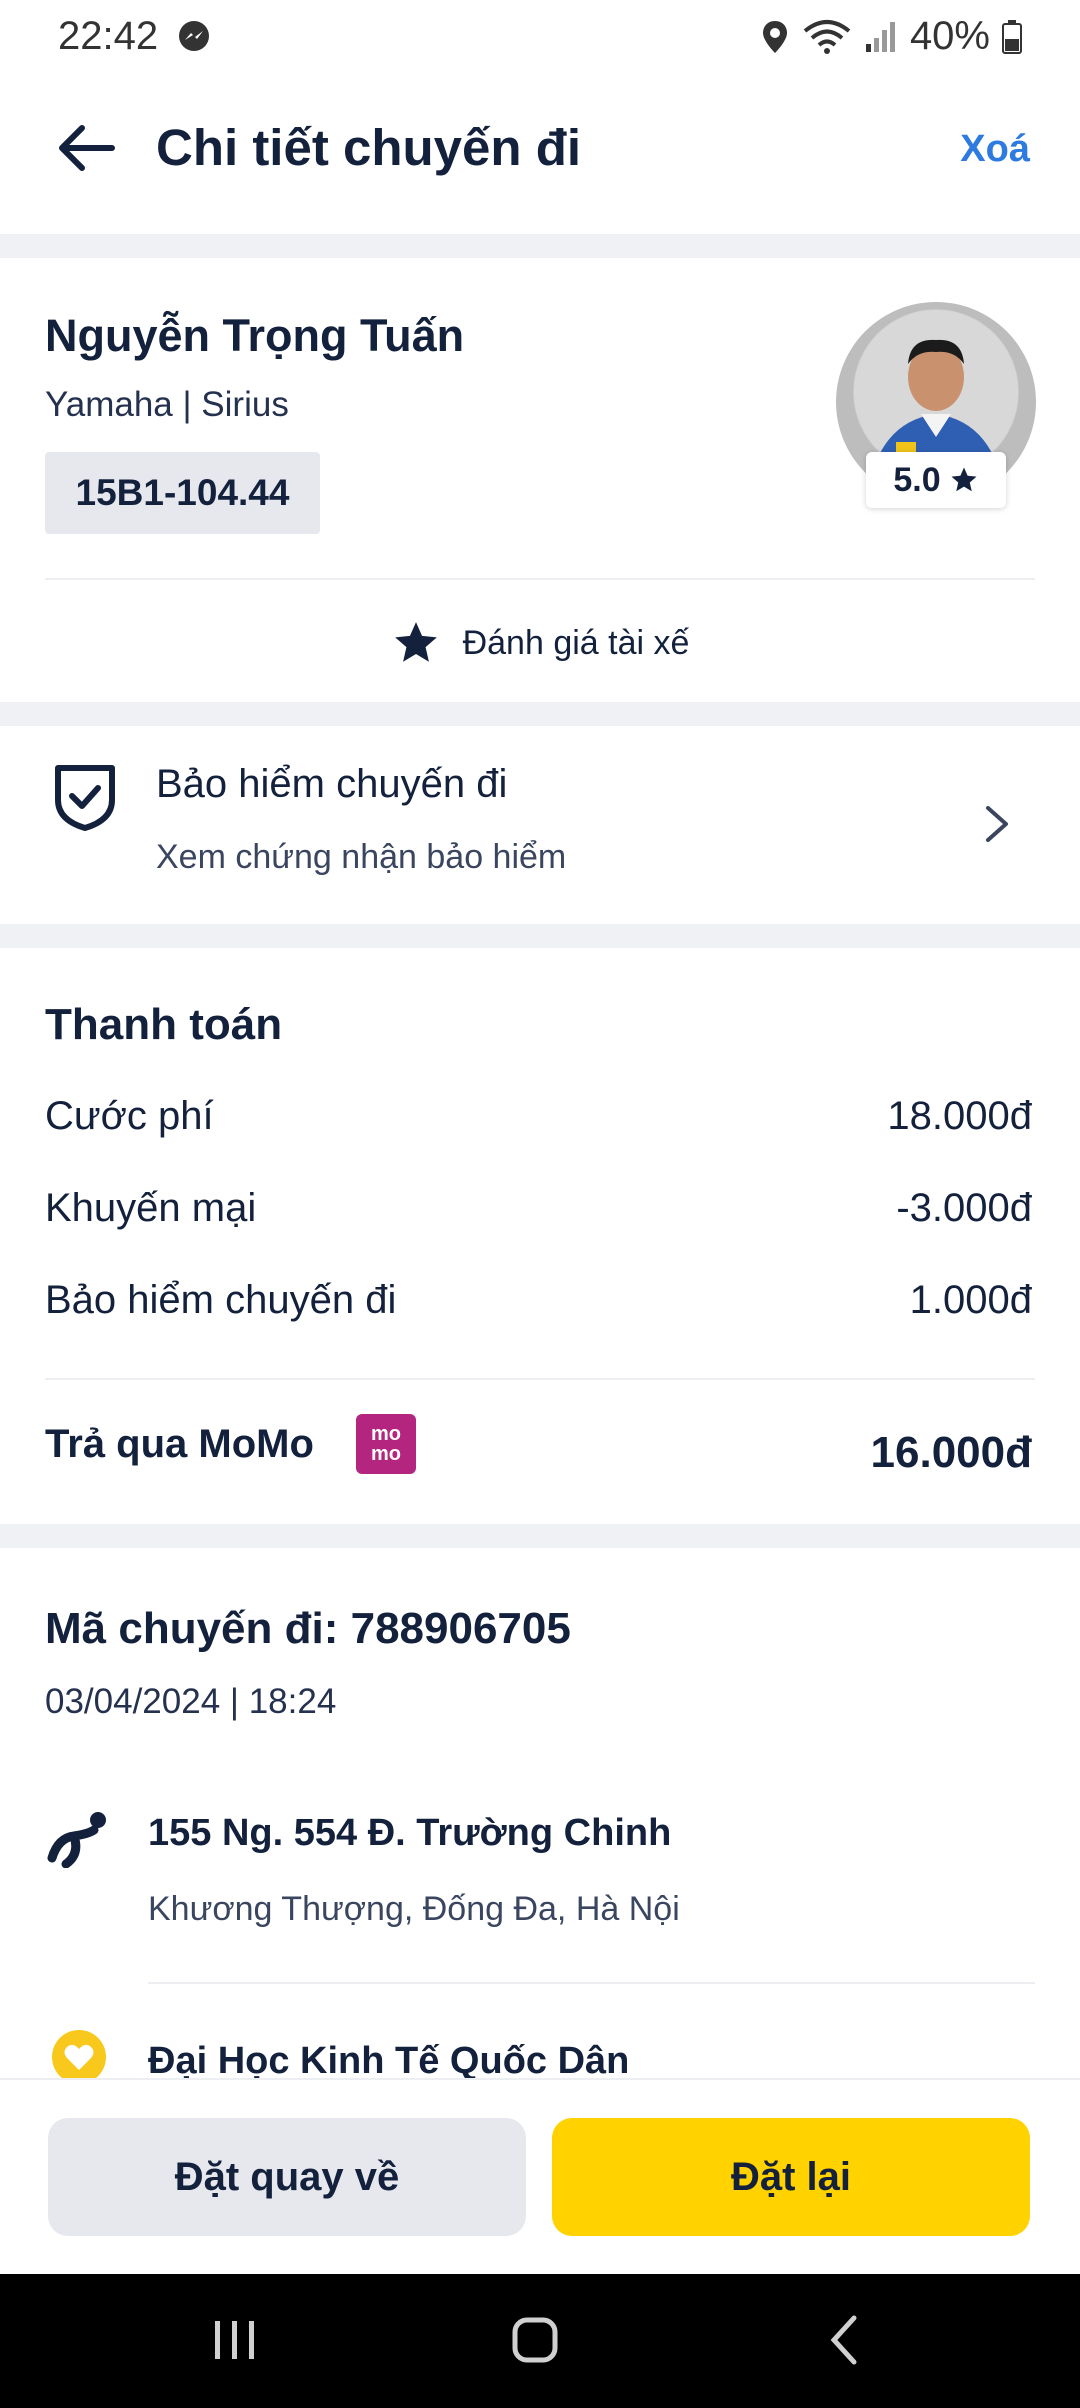 Image resolution: width=1080 pixels, height=2408 pixels. What do you see at coordinates (194, 36) in the screenshot?
I see `messenger-icon` at bounding box center [194, 36].